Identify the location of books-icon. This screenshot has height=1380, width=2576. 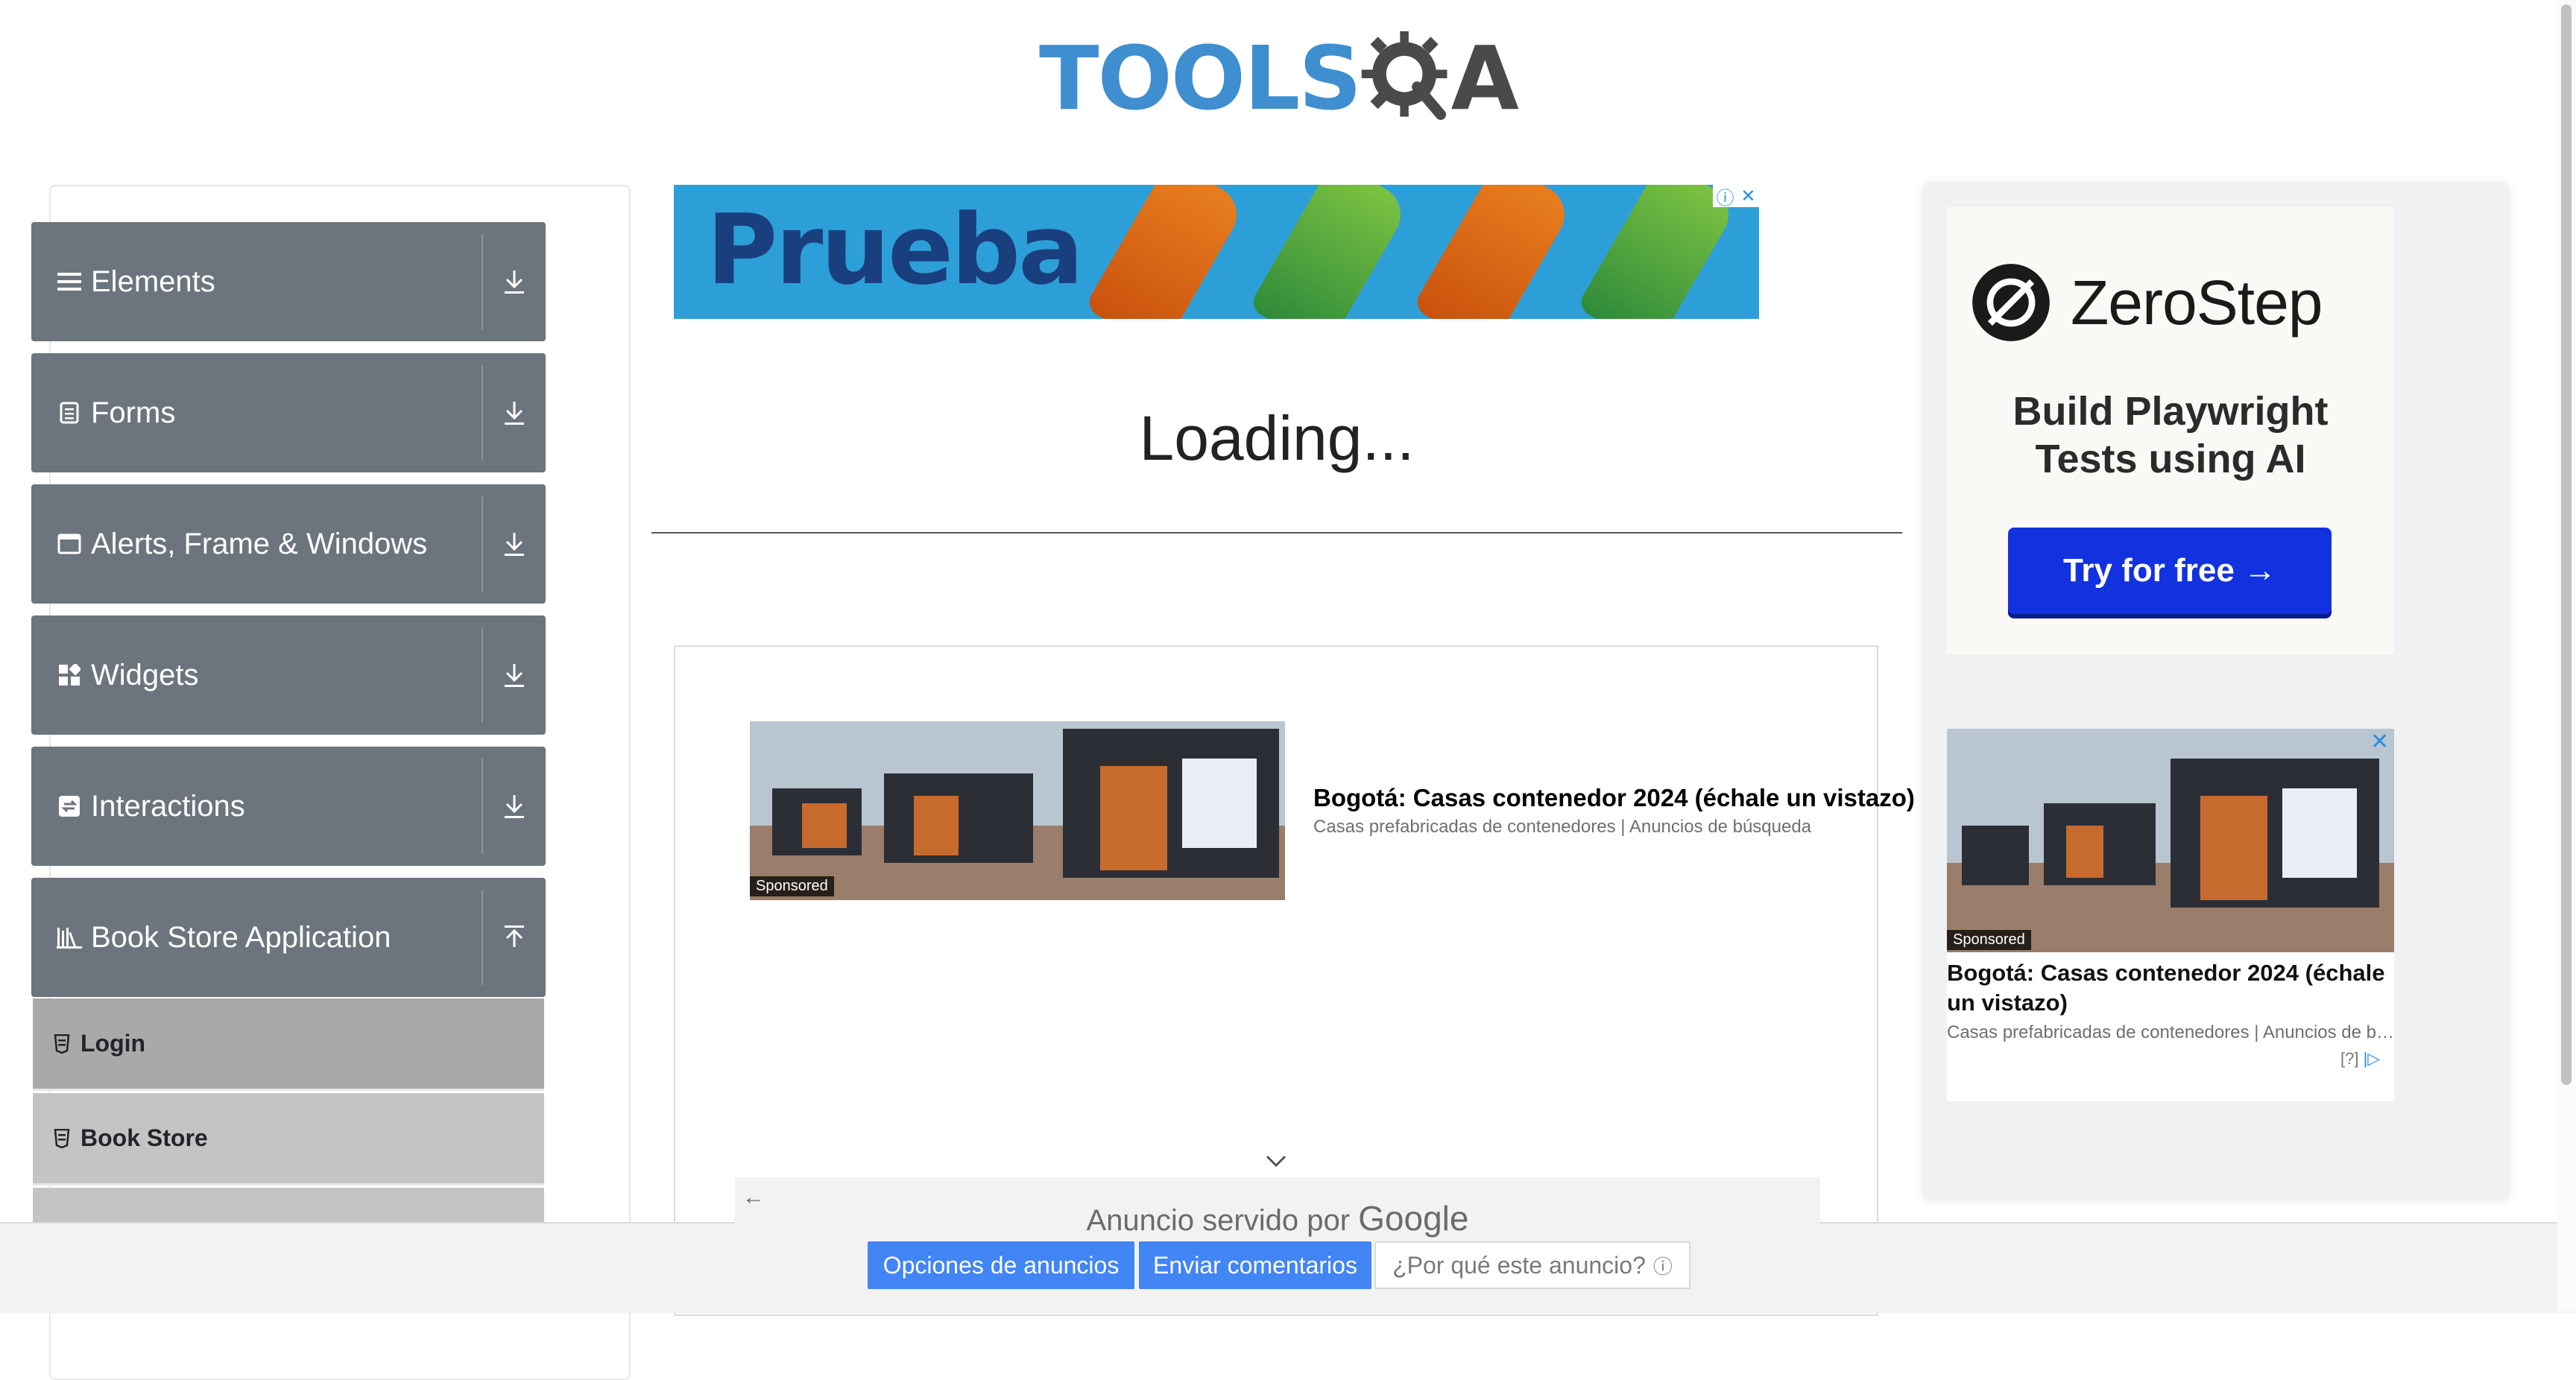
(69, 938).